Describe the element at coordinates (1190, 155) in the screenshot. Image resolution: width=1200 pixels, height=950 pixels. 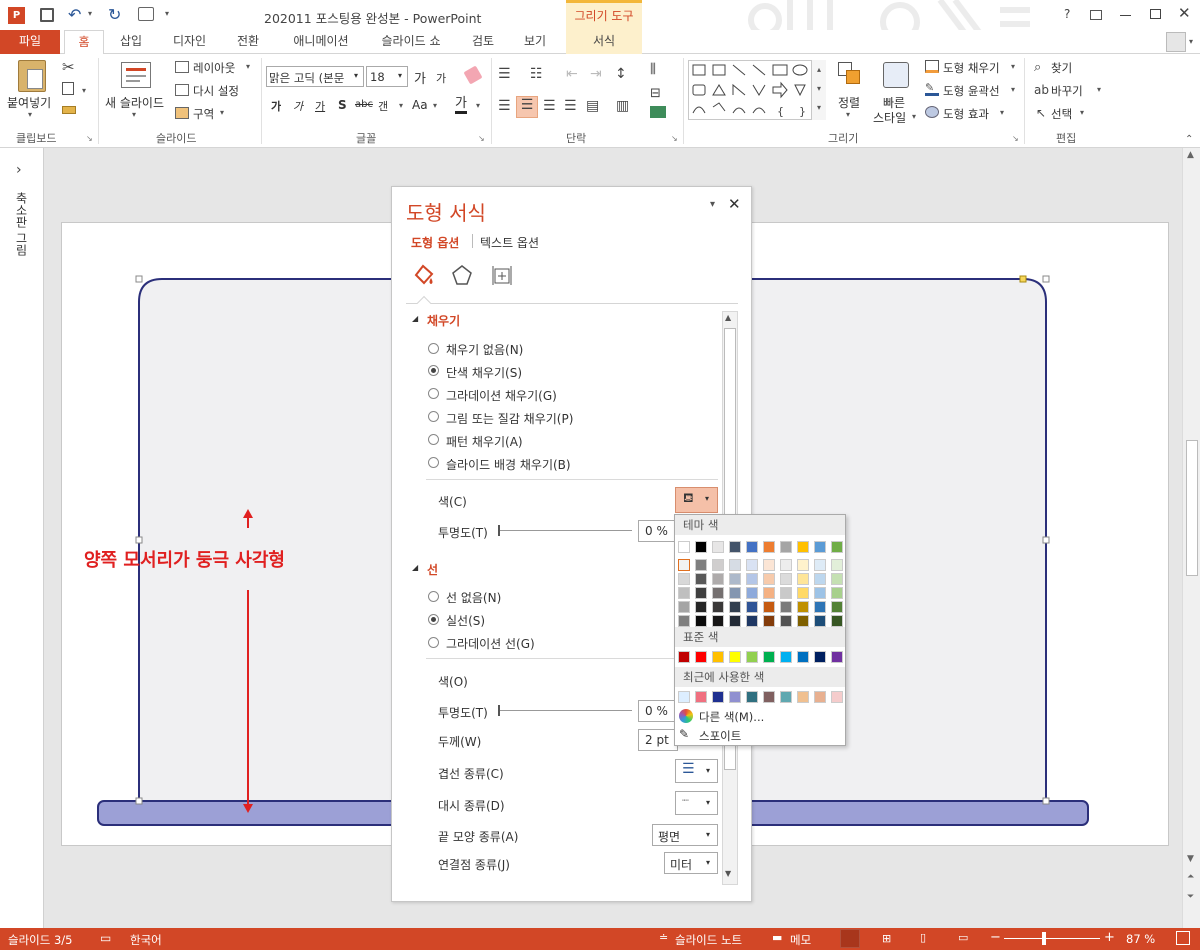
I see `scroll-up-icon: ▲` at that location.